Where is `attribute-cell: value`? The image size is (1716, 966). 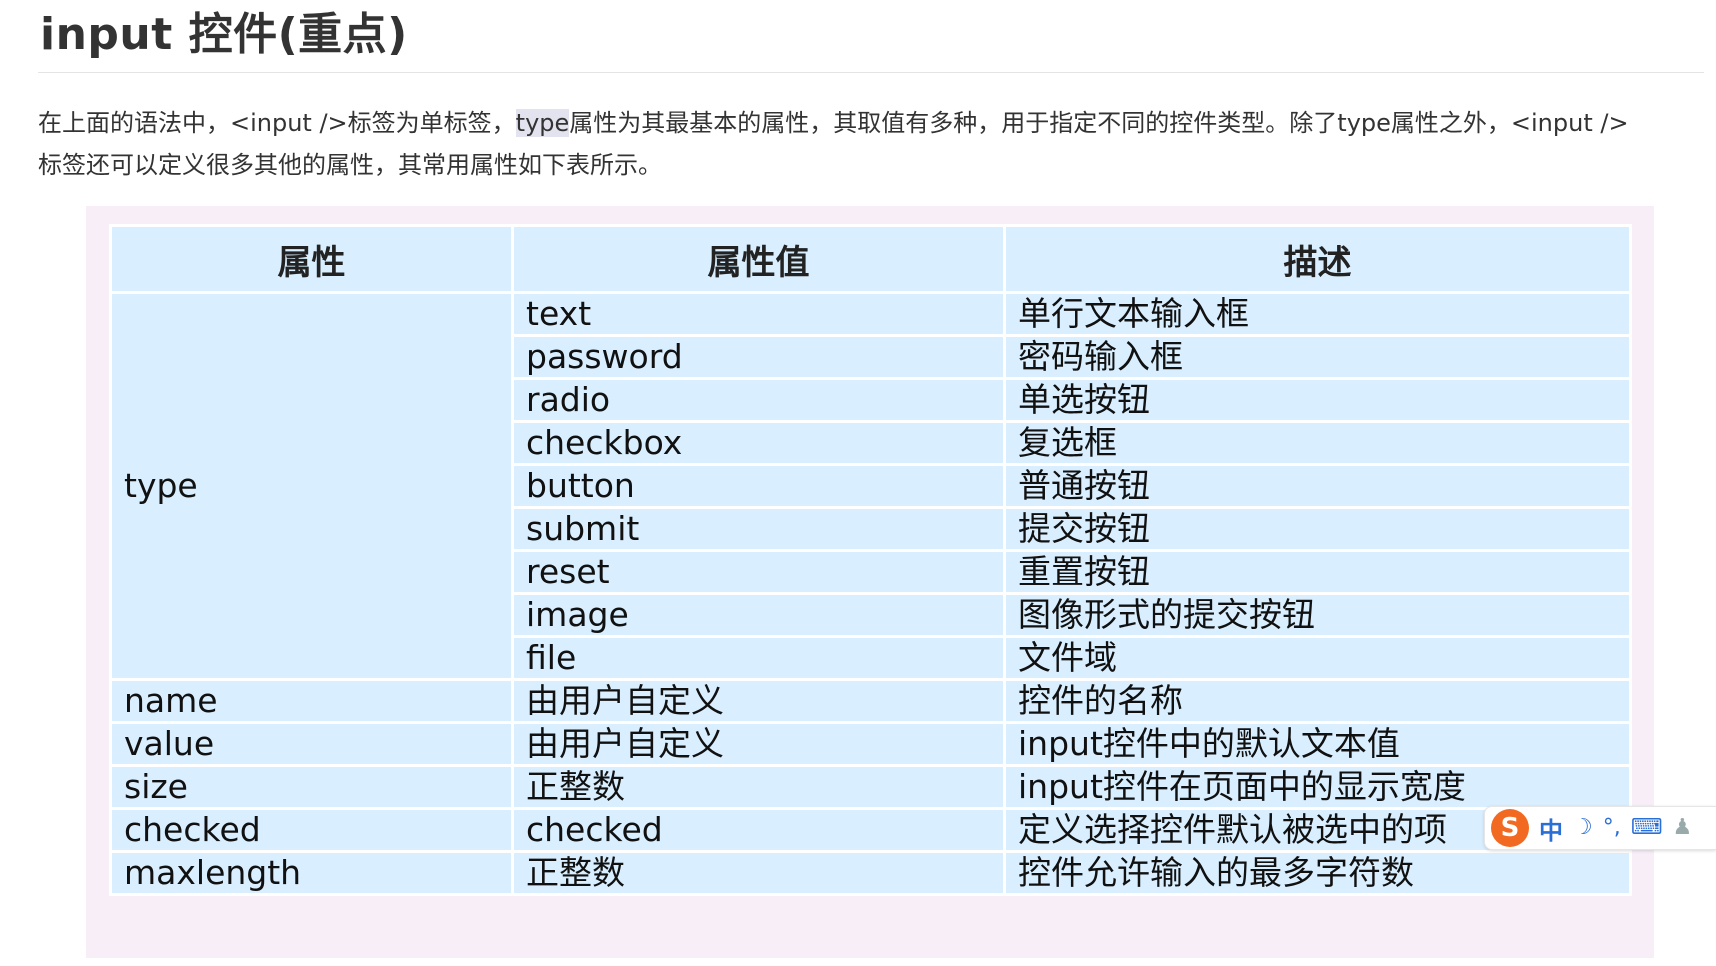 attribute-cell: value is located at coordinates (311, 744).